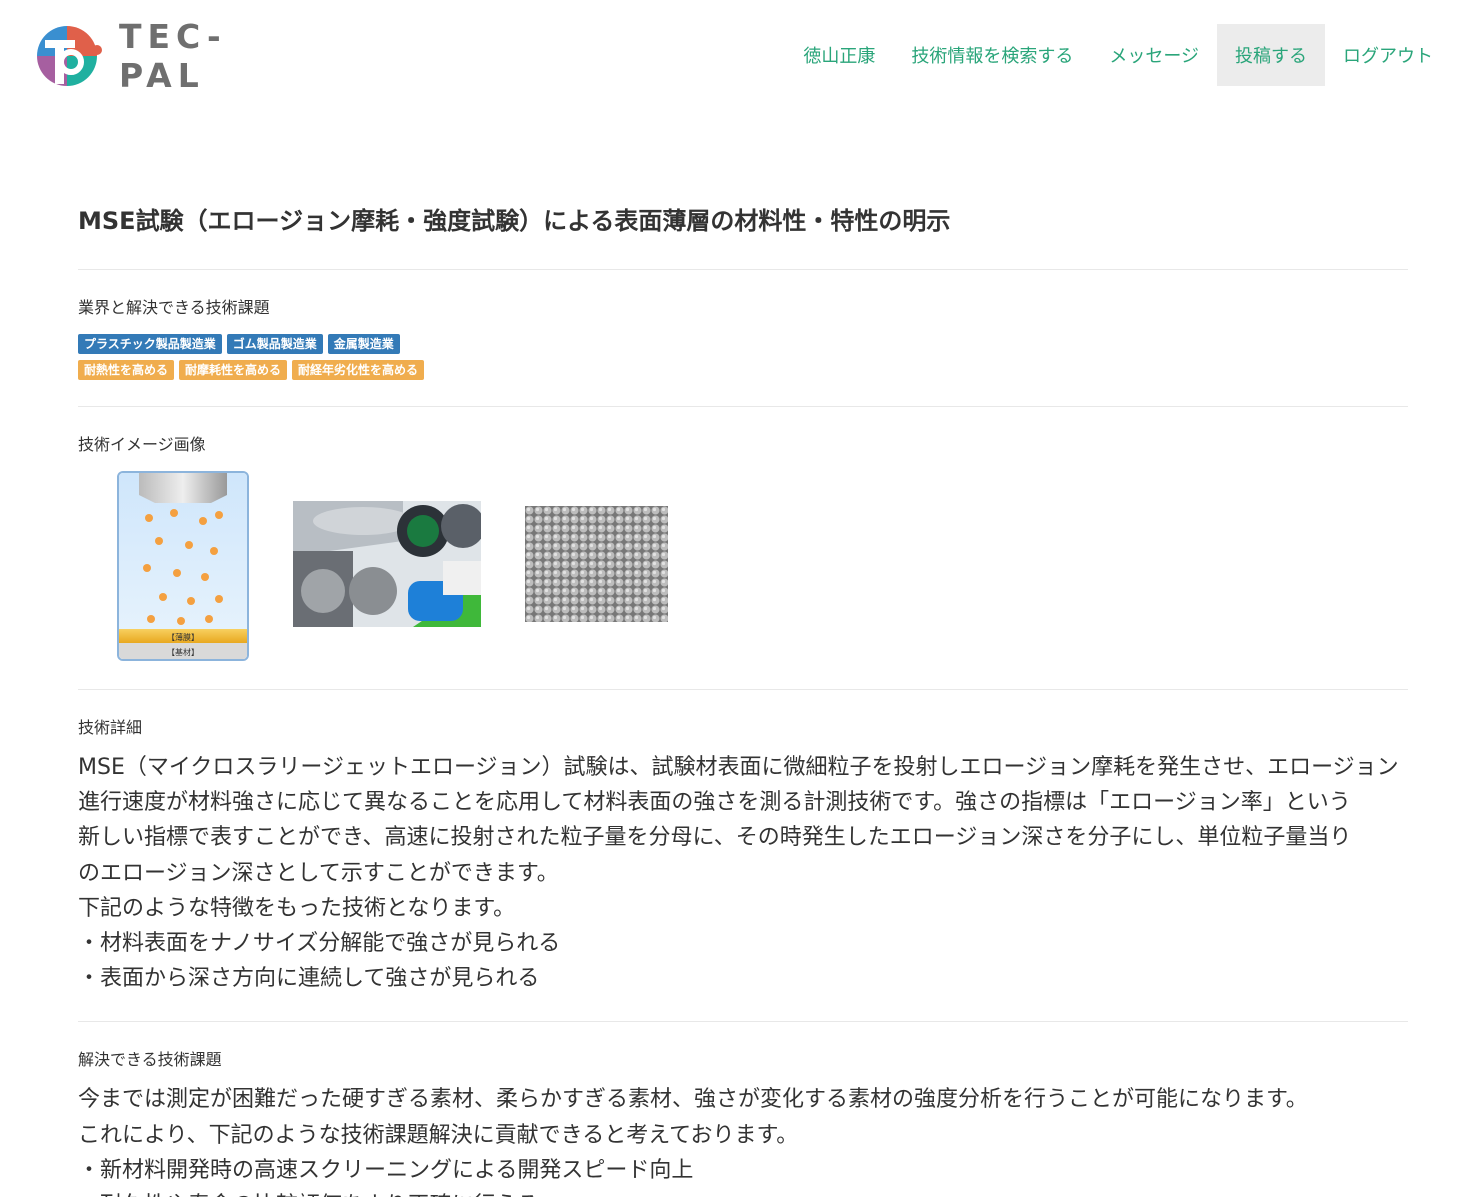 The image size is (1463, 1197). What do you see at coordinates (596, 564) in the screenshot?
I see `particles-micrograph-image` at bounding box center [596, 564].